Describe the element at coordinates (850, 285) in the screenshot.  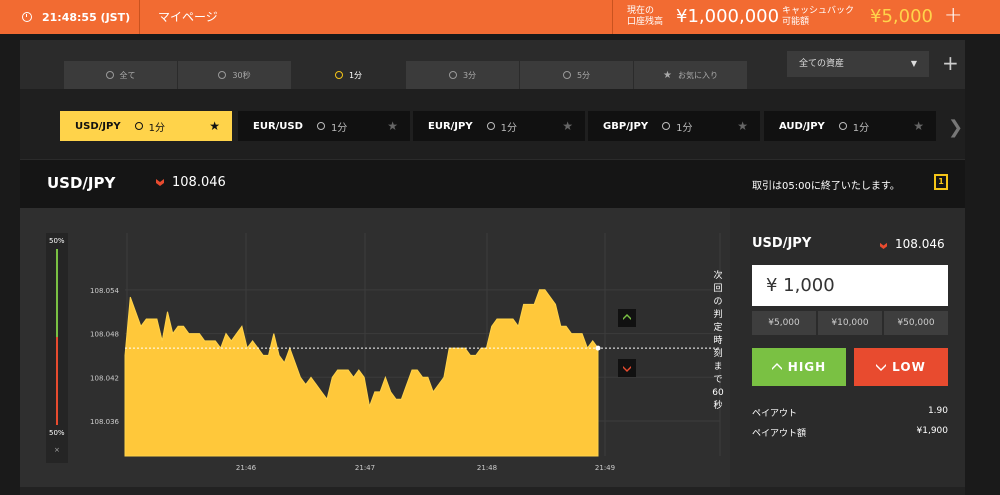
I see `amount-input` at that location.